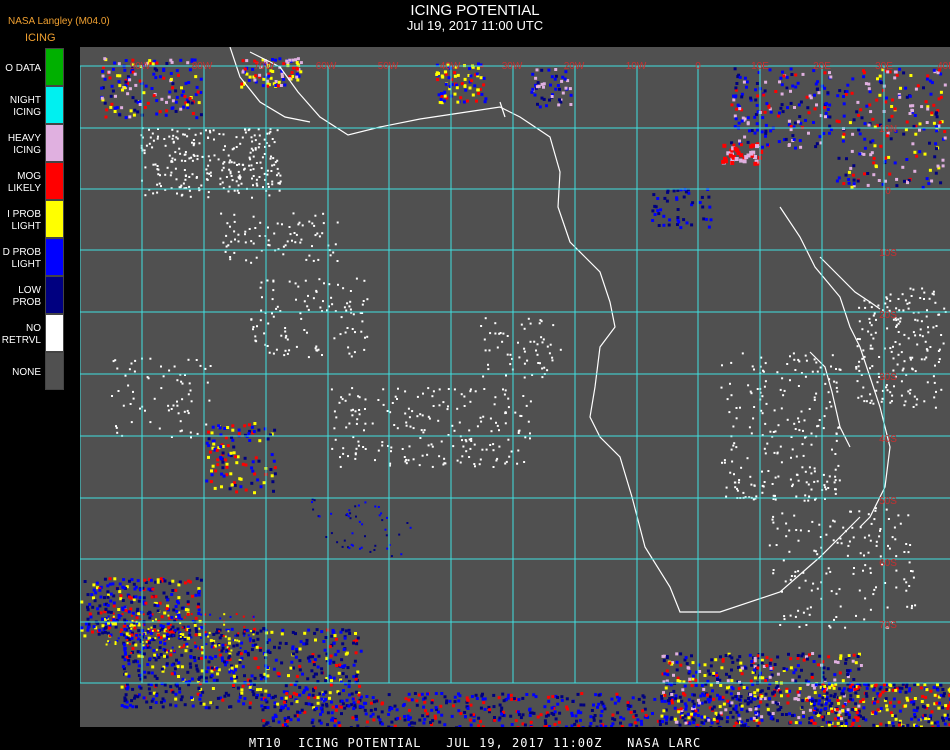 This screenshot has height=750, width=950. What do you see at coordinates (202, 66) in the screenshot?
I see `longitude-label: 80W` at bounding box center [202, 66].